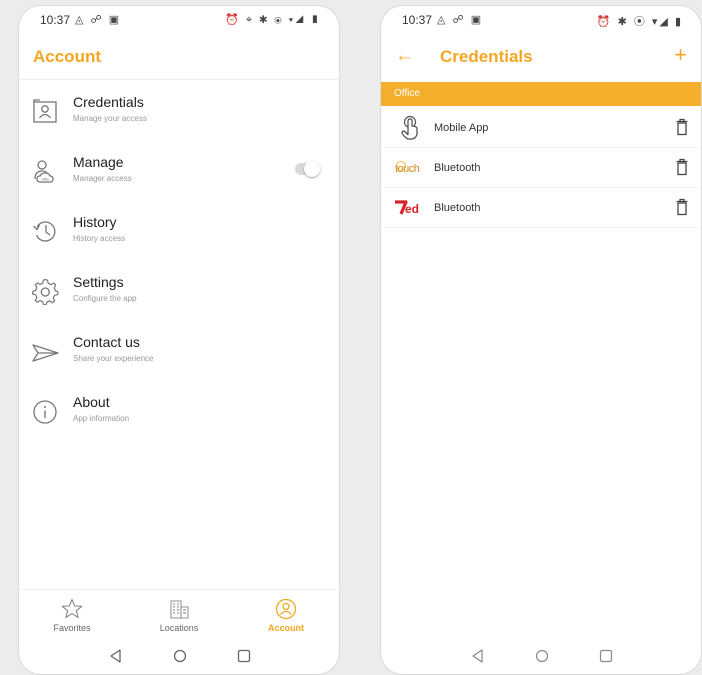 The height and width of the screenshot is (675, 702). Describe the element at coordinates (680, 55) in the screenshot. I see `add-credential-button: +` at that location.